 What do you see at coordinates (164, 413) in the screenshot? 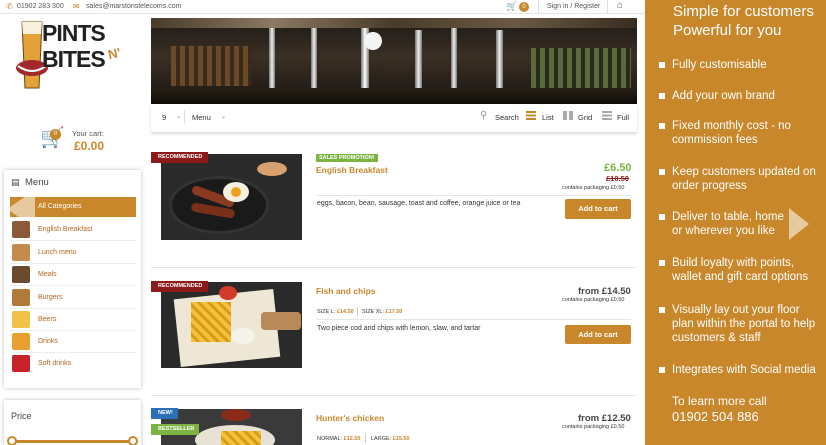
I see `new-ribbon: NEW!` at bounding box center [164, 413].